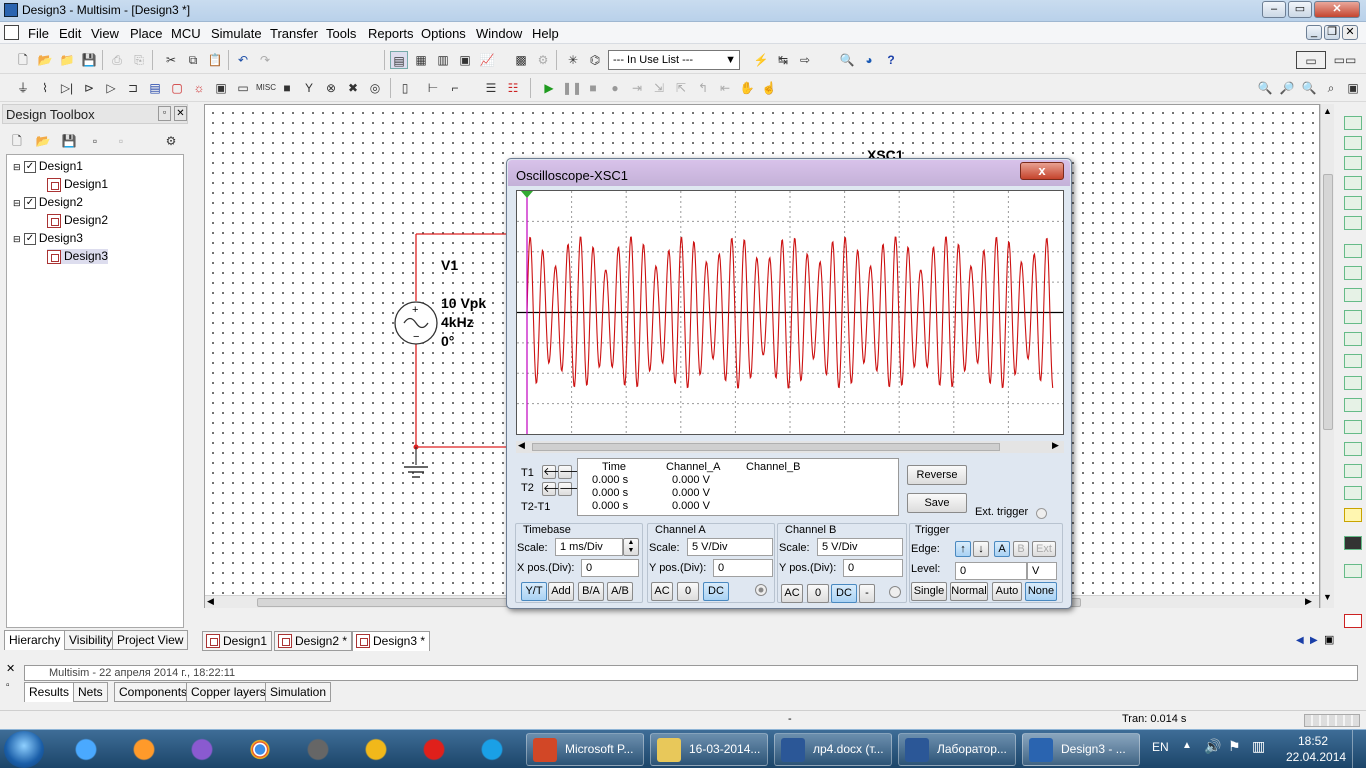 This screenshot has width=1366, height=768. I want to click on probe-icon: ⚡, so click(761, 60).